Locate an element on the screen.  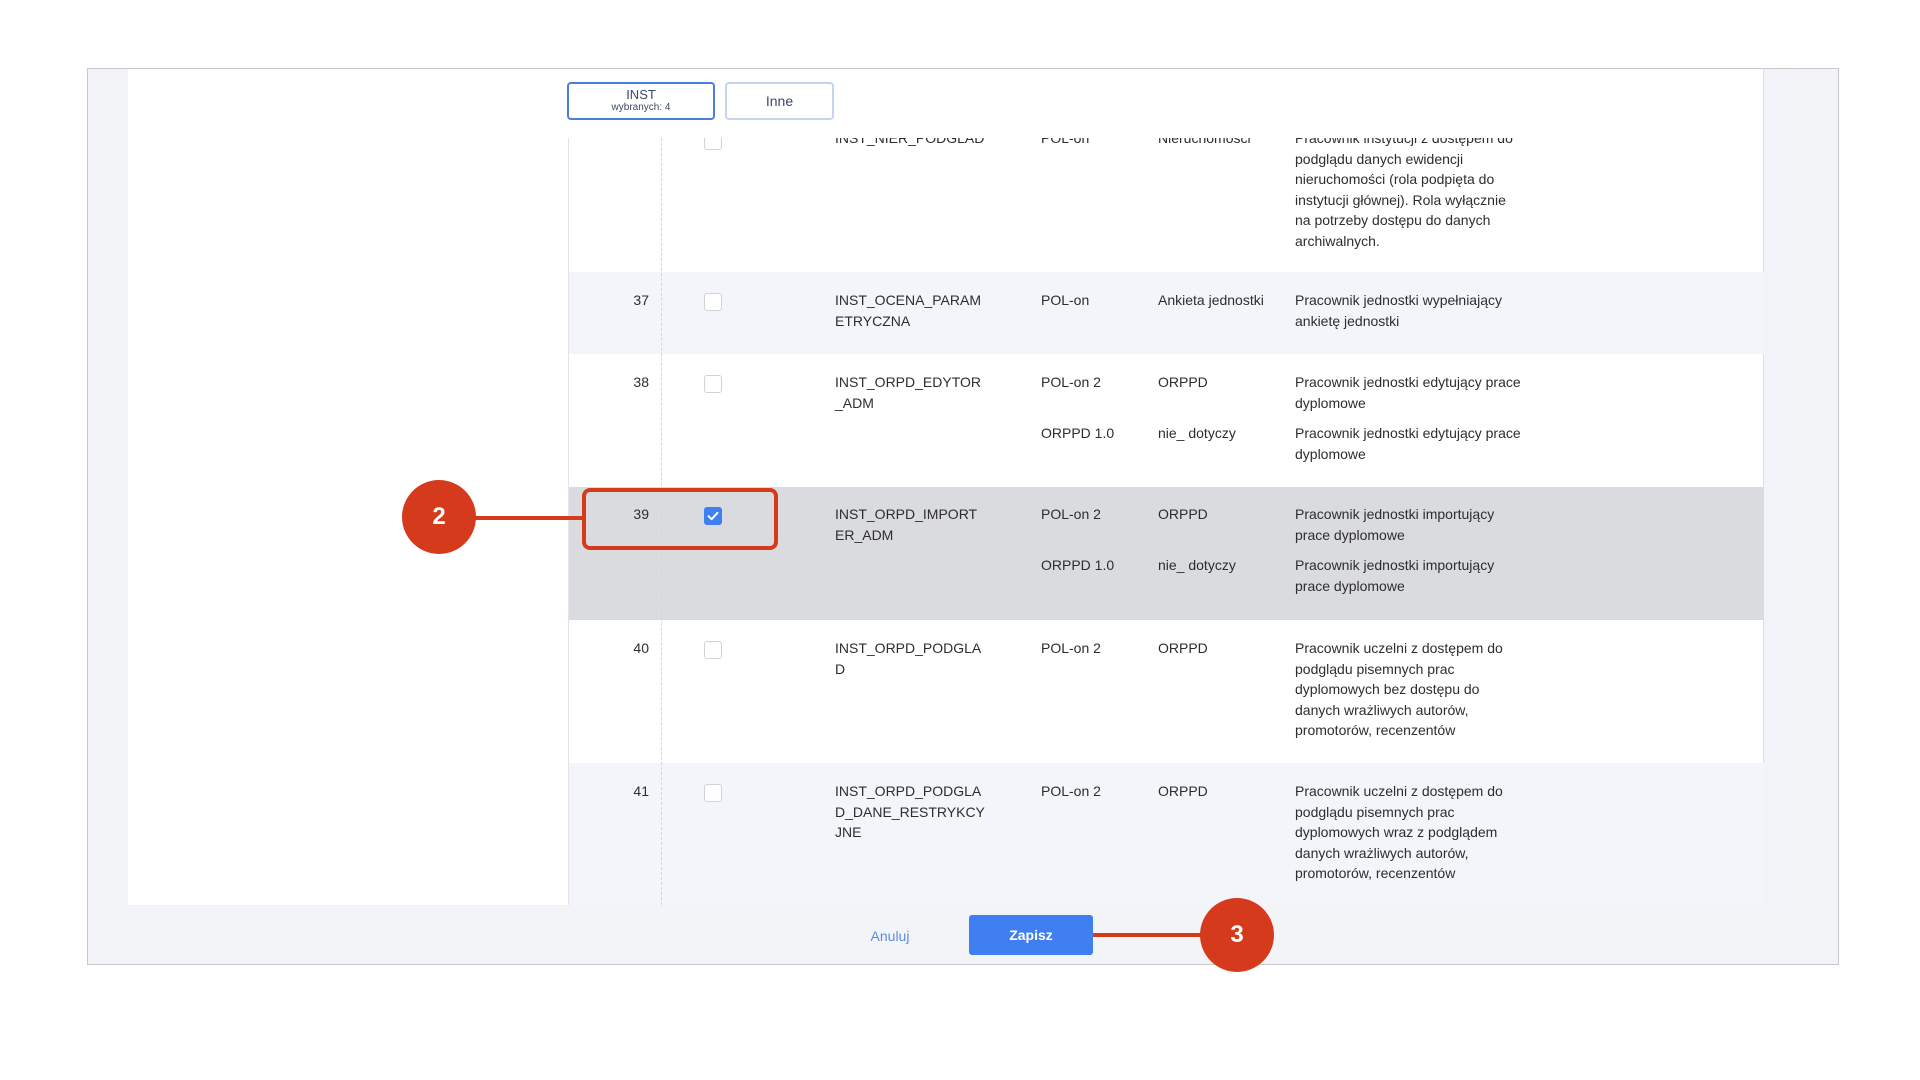
save-button: Zapisz is located at coordinates (1031, 935).